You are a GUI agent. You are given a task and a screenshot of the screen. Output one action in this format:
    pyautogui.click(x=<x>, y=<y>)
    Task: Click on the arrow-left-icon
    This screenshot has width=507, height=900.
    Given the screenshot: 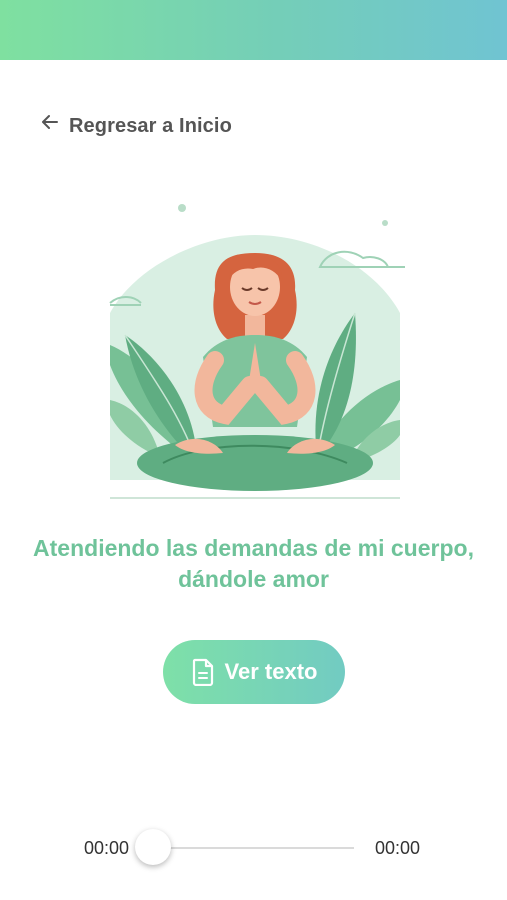 What is the action you would take?
    pyautogui.click(x=50, y=122)
    